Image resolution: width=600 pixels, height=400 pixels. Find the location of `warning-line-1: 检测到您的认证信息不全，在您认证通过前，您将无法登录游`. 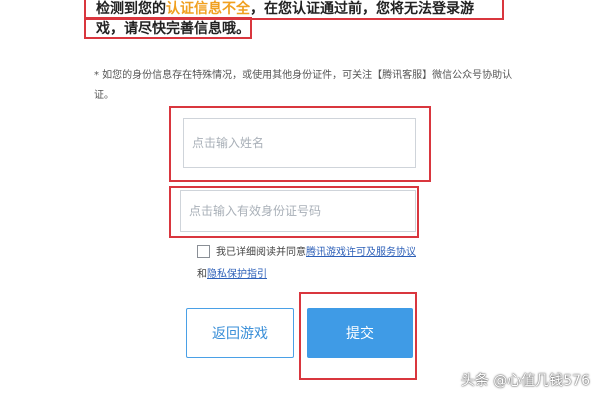

warning-line-1: 检测到您的认证信息不全，在您认证通过前，您将无法登录游 is located at coordinates (285, 9).